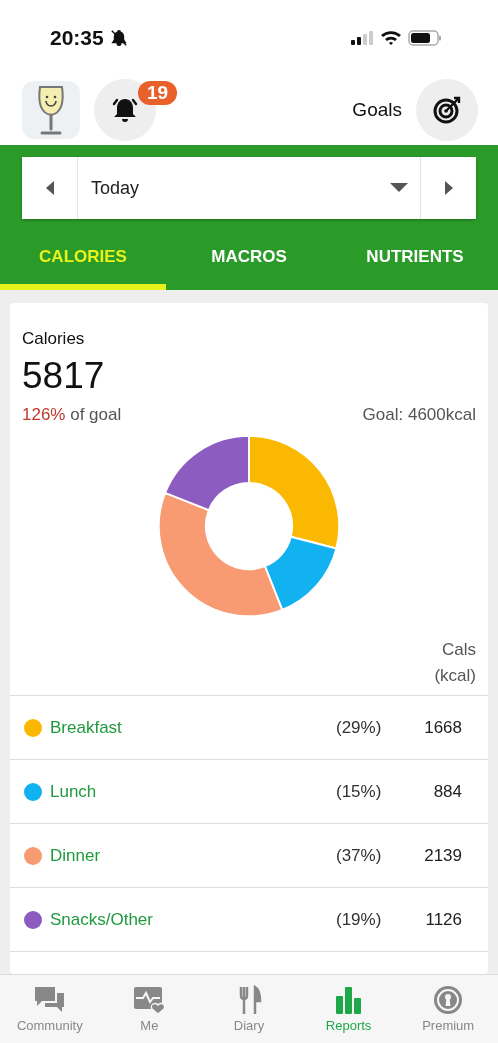 The height and width of the screenshot is (1043, 498). What do you see at coordinates (448, 188) in the screenshot?
I see `right-triangle-icon` at bounding box center [448, 188].